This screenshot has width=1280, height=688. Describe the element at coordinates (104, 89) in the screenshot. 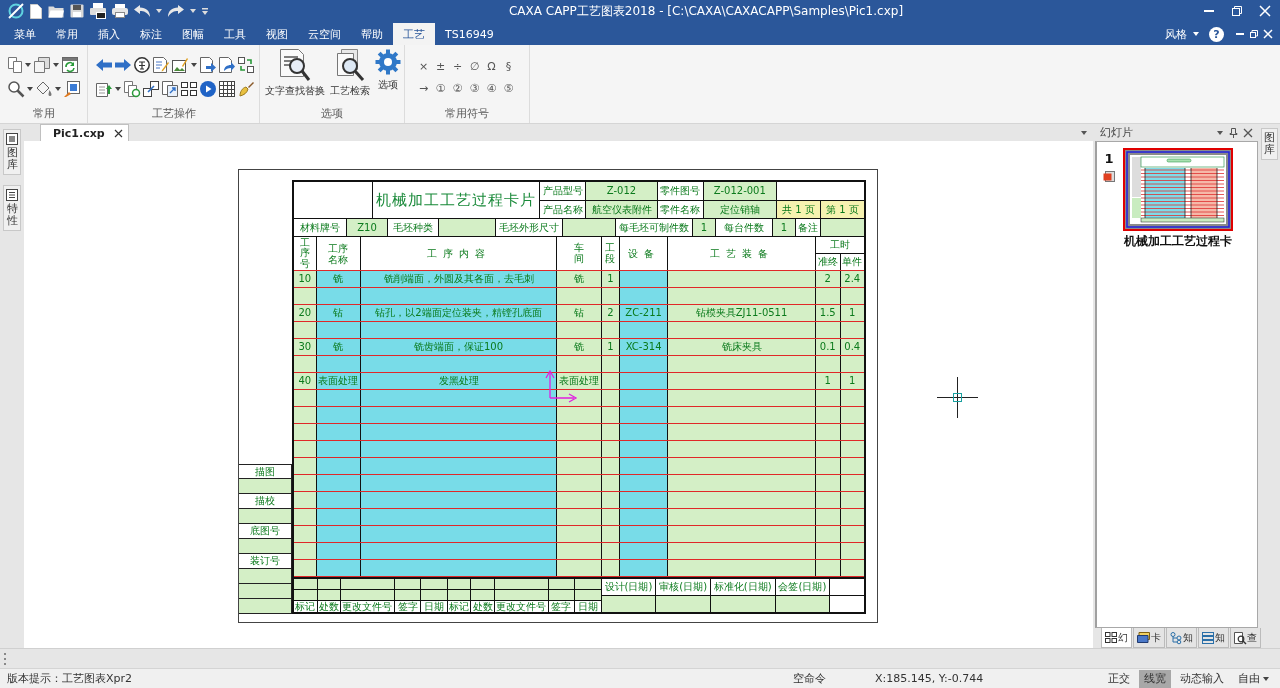

I see `document-upload-icon` at that location.